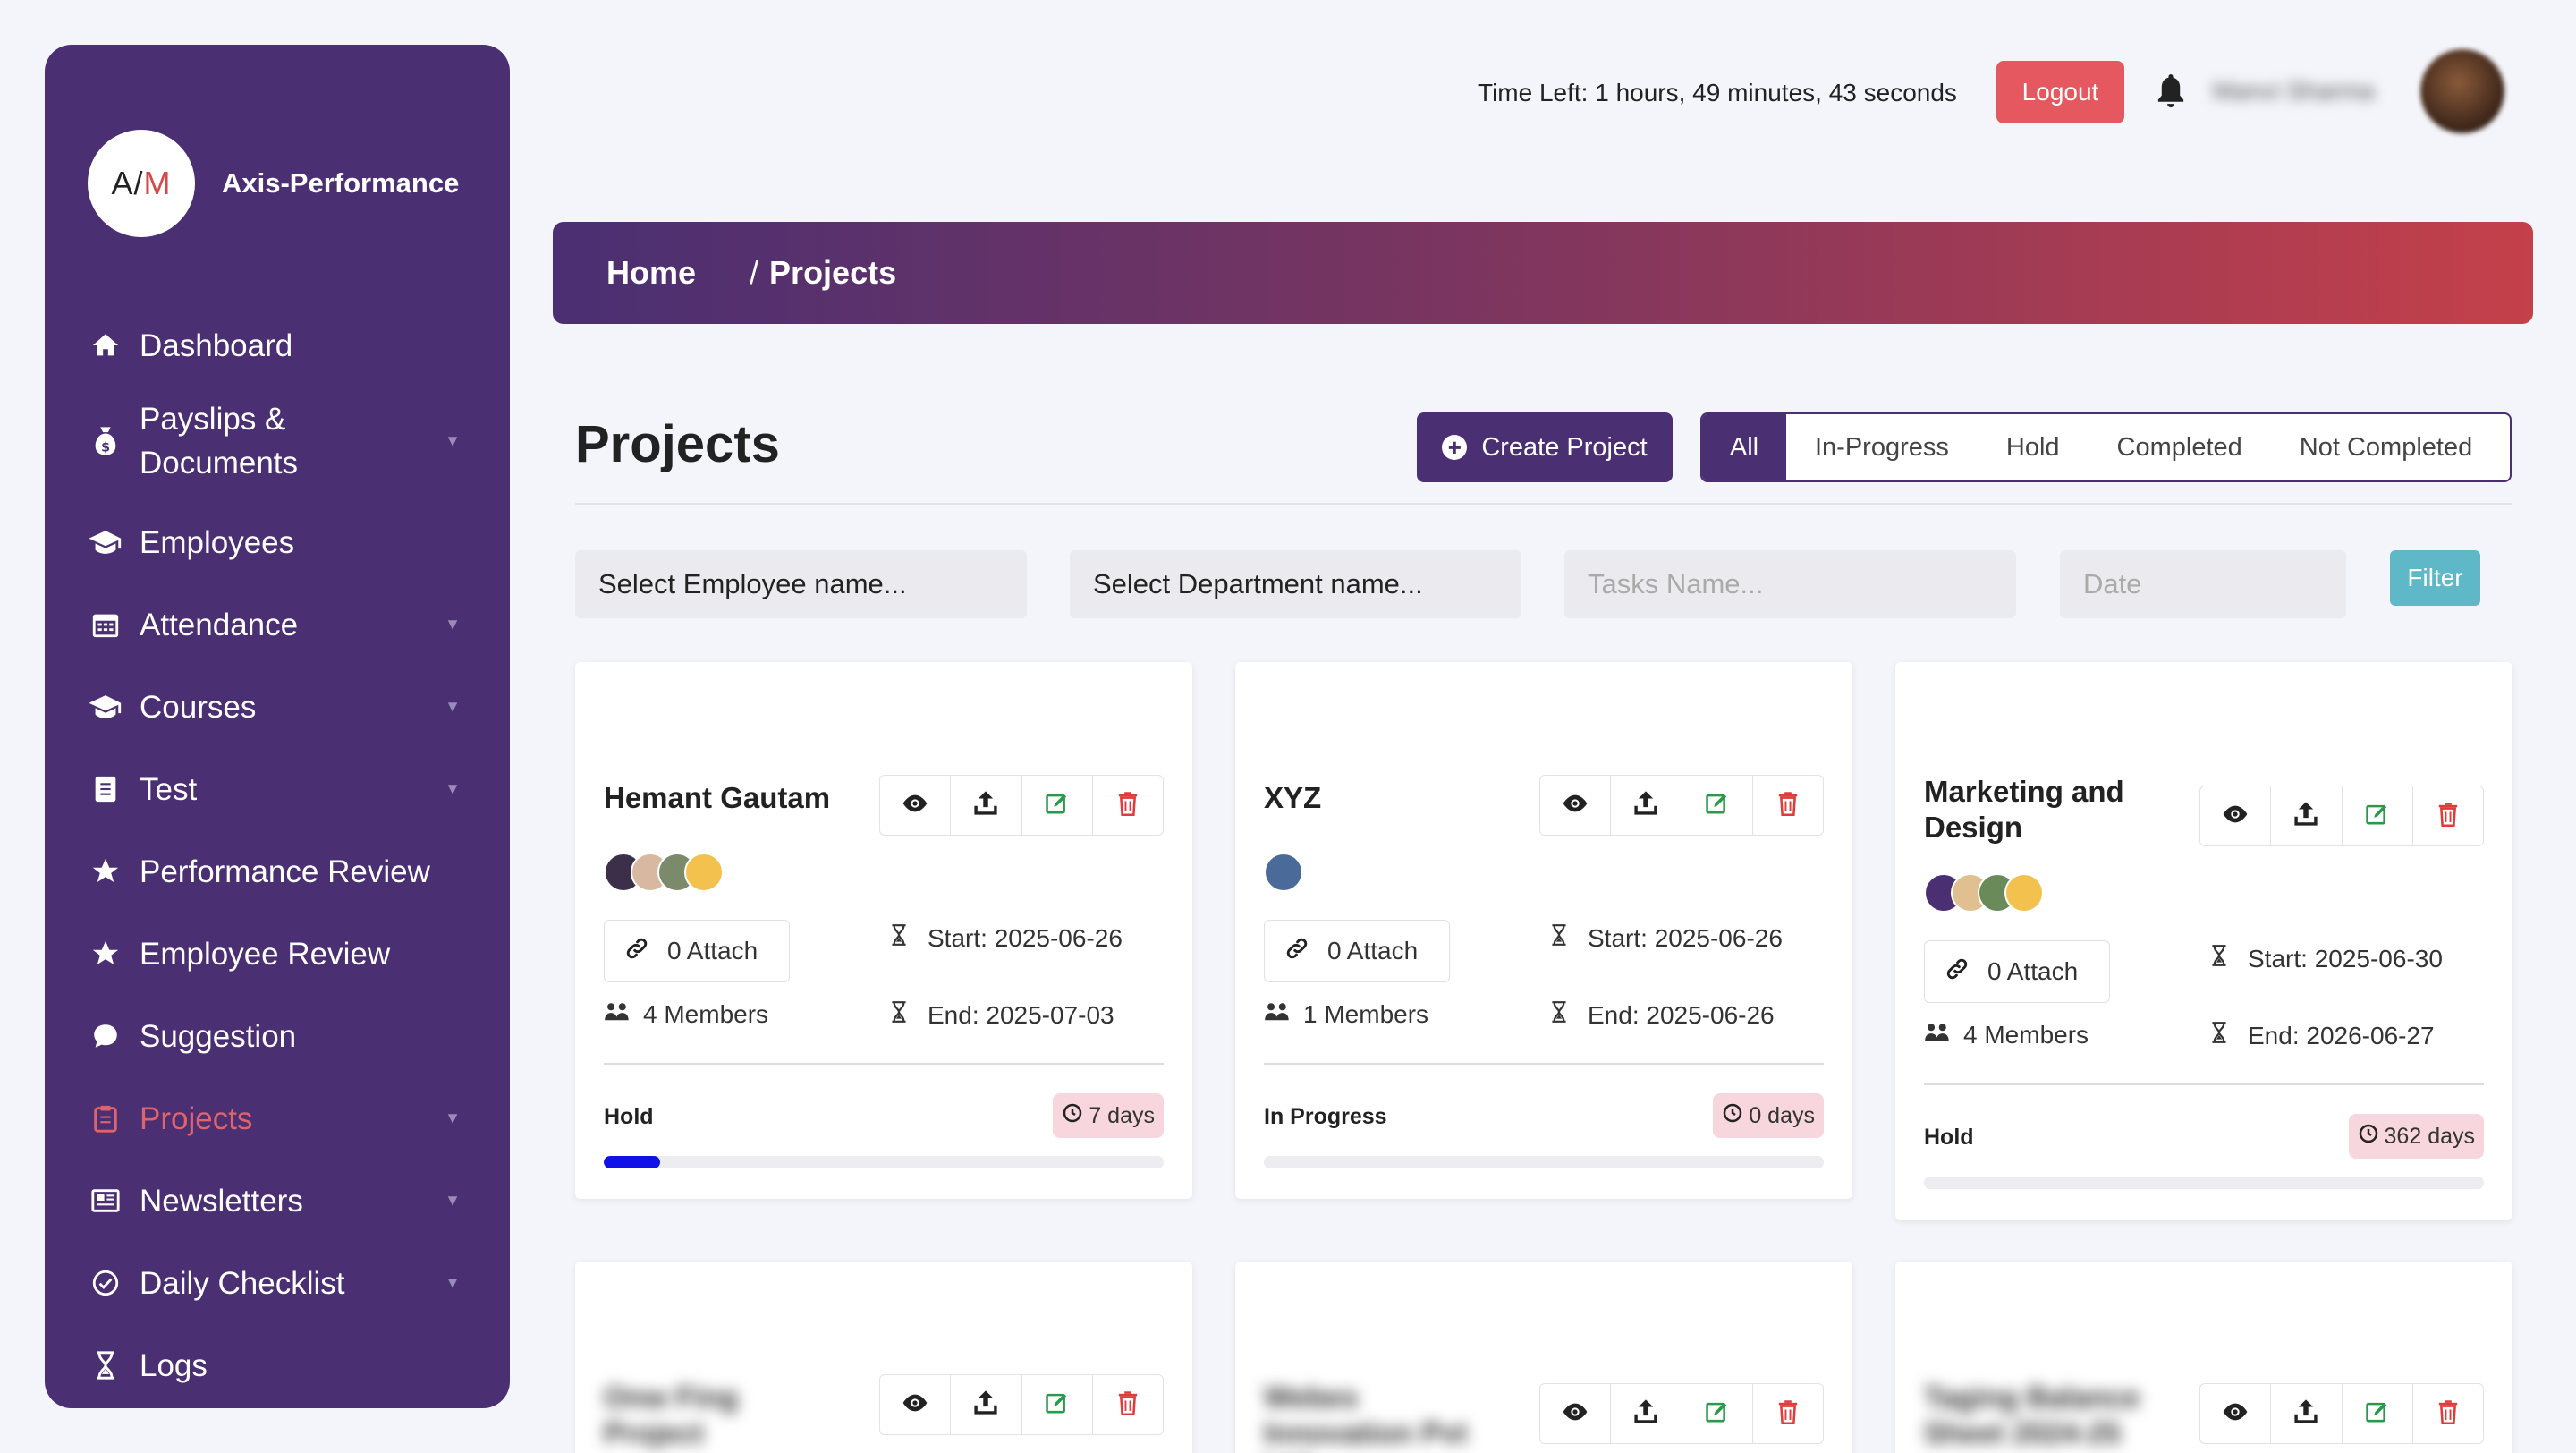  What do you see at coordinates (664, 872) in the screenshot?
I see `member-avatars` at bounding box center [664, 872].